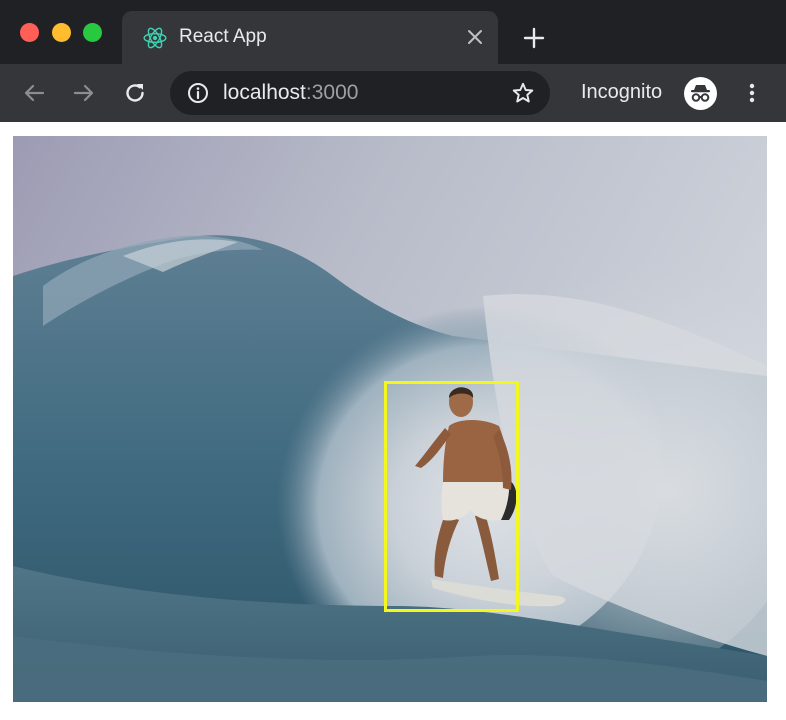 This screenshot has height=720, width=786. What do you see at coordinates (621, 92) in the screenshot?
I see `incognito-label: Incognito` at bounding box center [621, 92].